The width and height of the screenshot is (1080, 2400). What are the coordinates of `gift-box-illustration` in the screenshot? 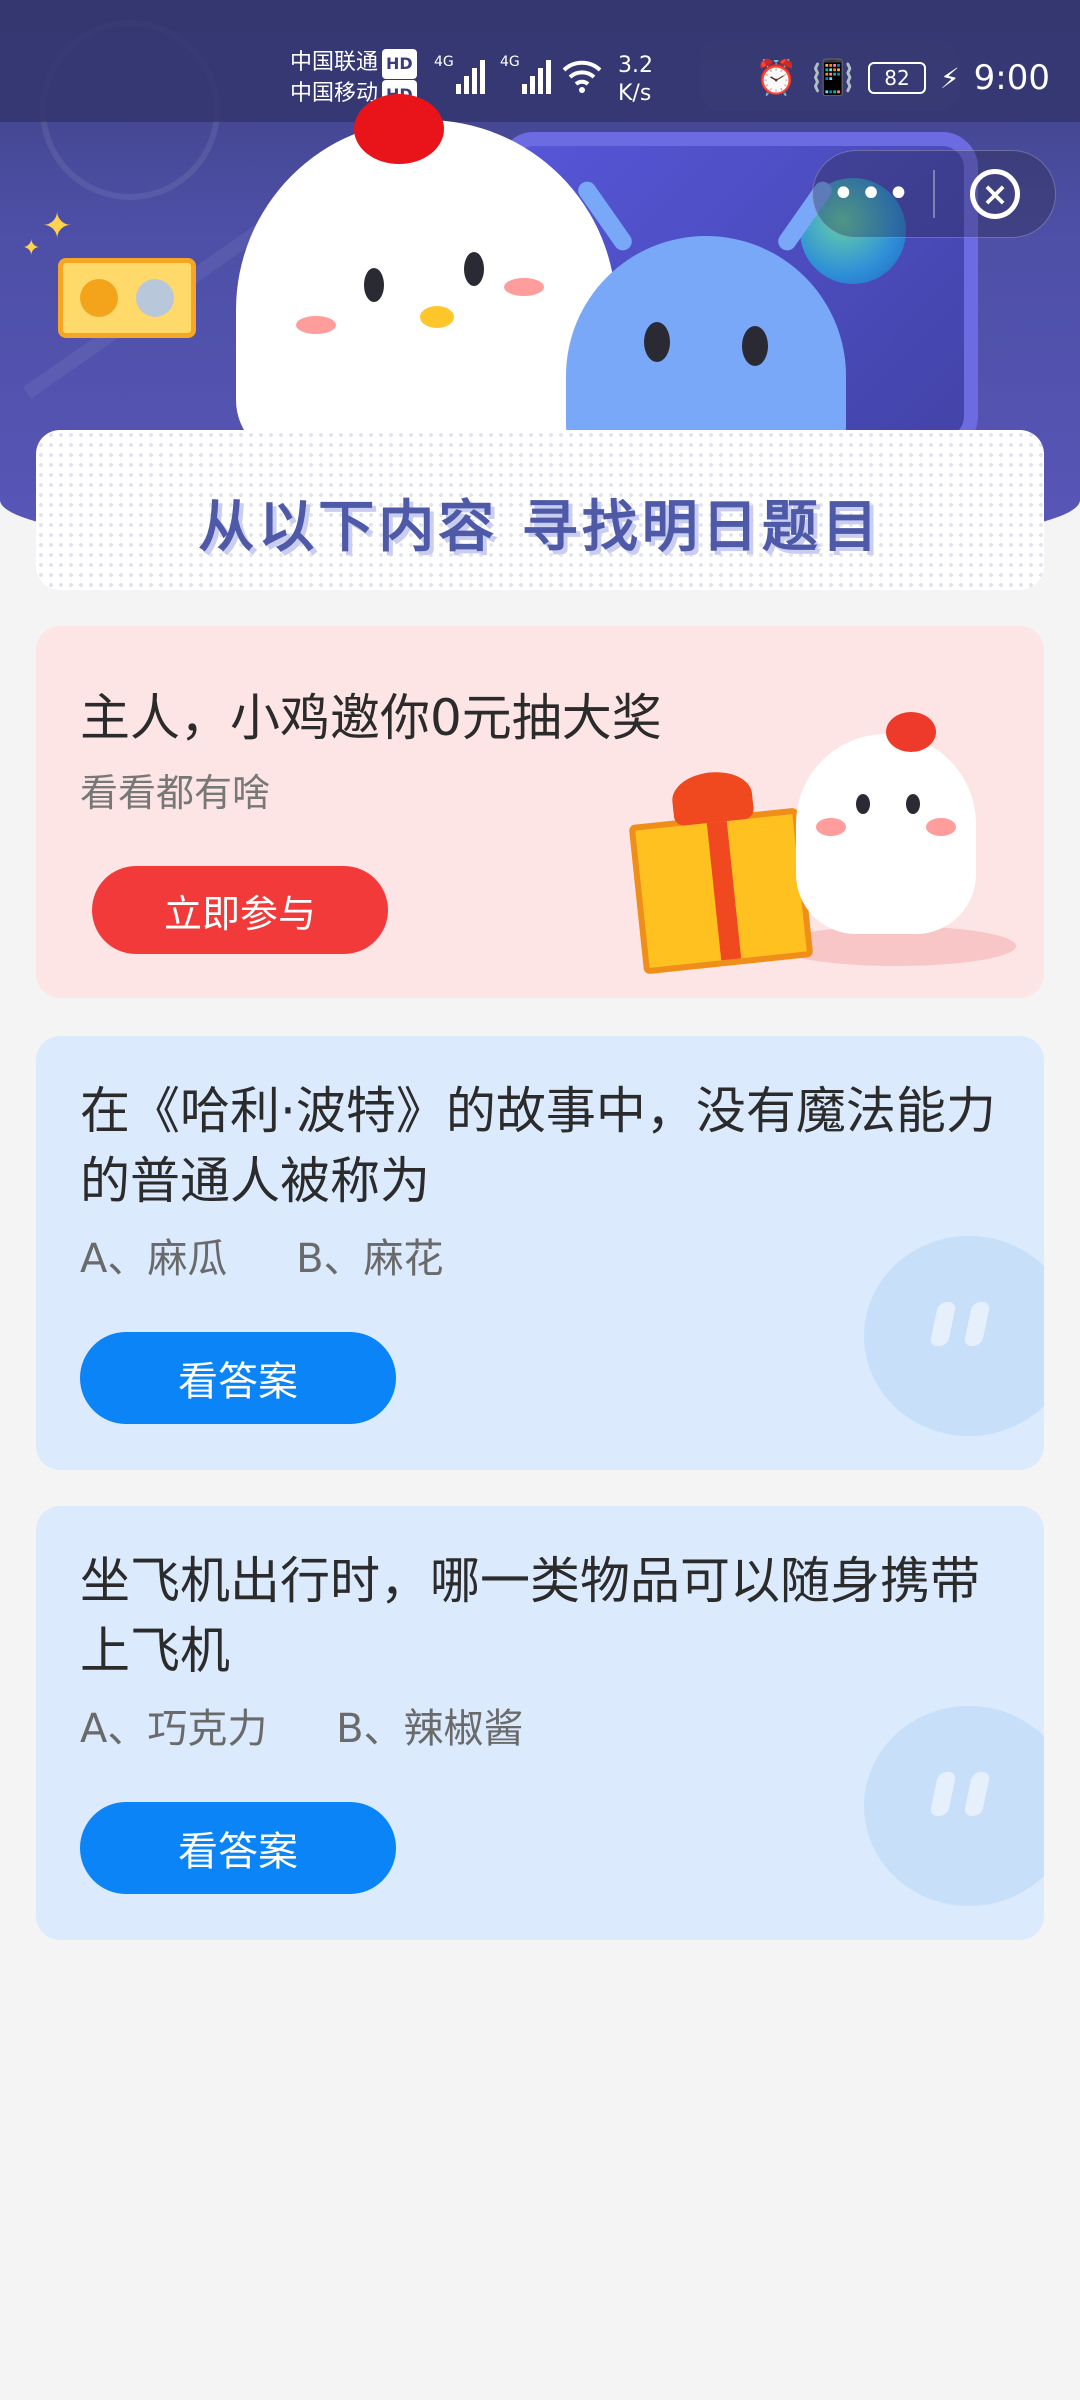 It's located at (721, 871).